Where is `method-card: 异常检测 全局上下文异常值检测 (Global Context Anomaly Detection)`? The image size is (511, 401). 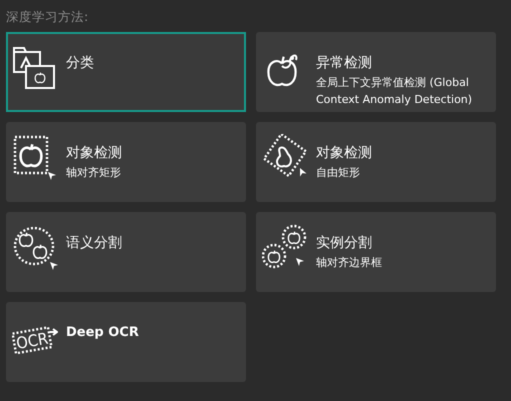
method-card: 异常检测 全局上下文异常值检测 (Global Context Anomaly Detection) is located at coordinates (376, 72).